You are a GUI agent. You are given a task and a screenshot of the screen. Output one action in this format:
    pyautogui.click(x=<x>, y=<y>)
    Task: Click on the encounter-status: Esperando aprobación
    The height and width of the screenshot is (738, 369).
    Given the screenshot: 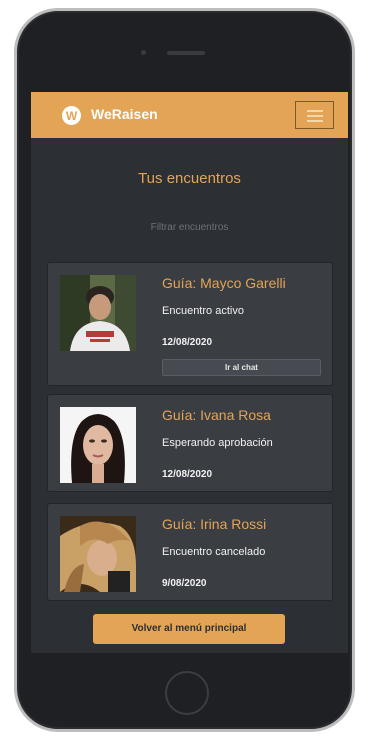 What is the action you would take?
    pyautogui.click(x=217, y=443)
    